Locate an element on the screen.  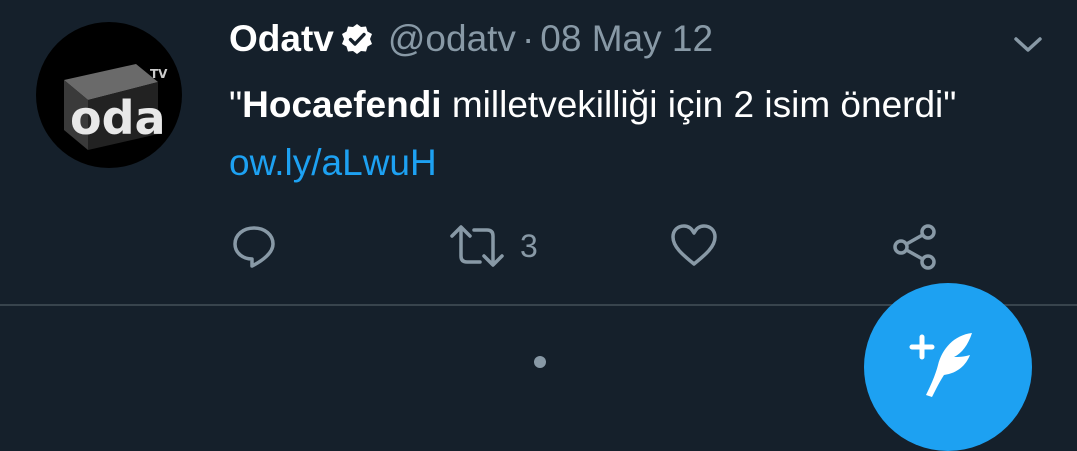
tweet-header: Odatv @odatv · 08 May 12 is located at coordinates (471, 40).